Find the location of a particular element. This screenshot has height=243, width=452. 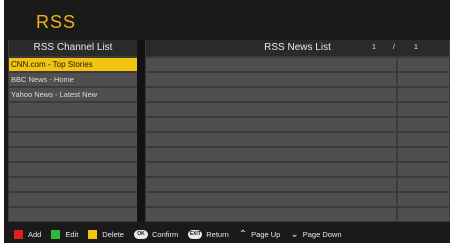

delete-label: Delete is located at coordinates (113, 234).